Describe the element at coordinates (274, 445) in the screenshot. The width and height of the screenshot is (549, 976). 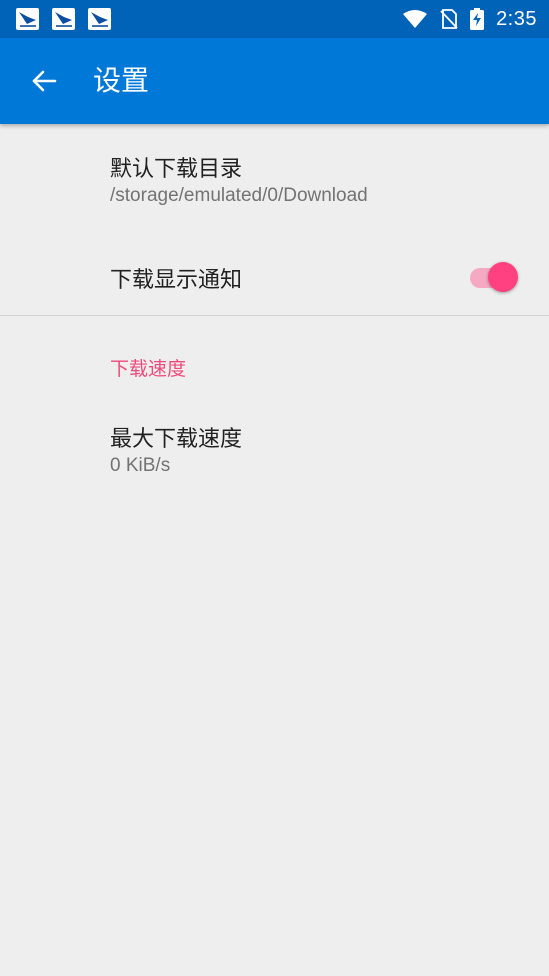
I see `pref-max-download-speed: 最大下载速度 0 KiB/s` at that location.